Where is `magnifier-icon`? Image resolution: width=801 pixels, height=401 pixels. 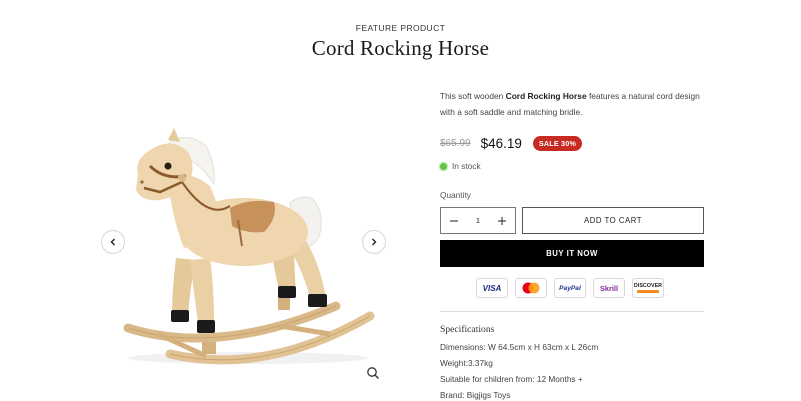 magnifier-icon is located at coordinates (373, 373).